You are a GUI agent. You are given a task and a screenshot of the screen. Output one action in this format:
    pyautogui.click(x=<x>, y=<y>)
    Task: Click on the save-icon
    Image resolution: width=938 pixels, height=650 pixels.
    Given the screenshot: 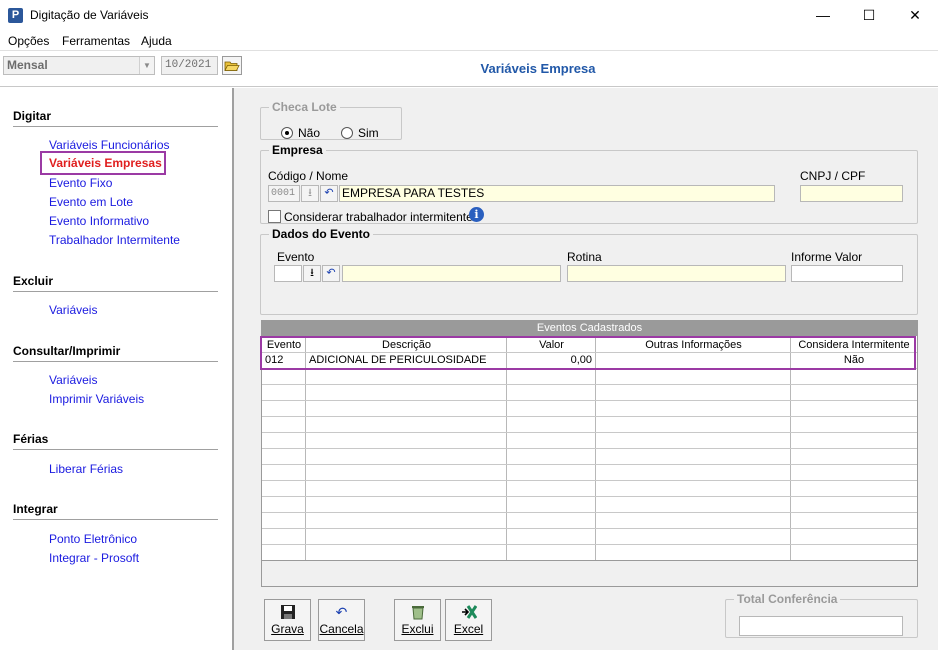 What is the action you would take?
    pyautogui.click(x=287, y=612)
    